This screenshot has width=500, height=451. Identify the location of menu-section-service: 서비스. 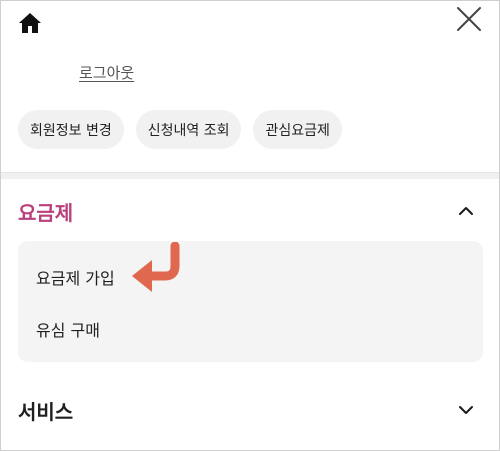
(250, 410).